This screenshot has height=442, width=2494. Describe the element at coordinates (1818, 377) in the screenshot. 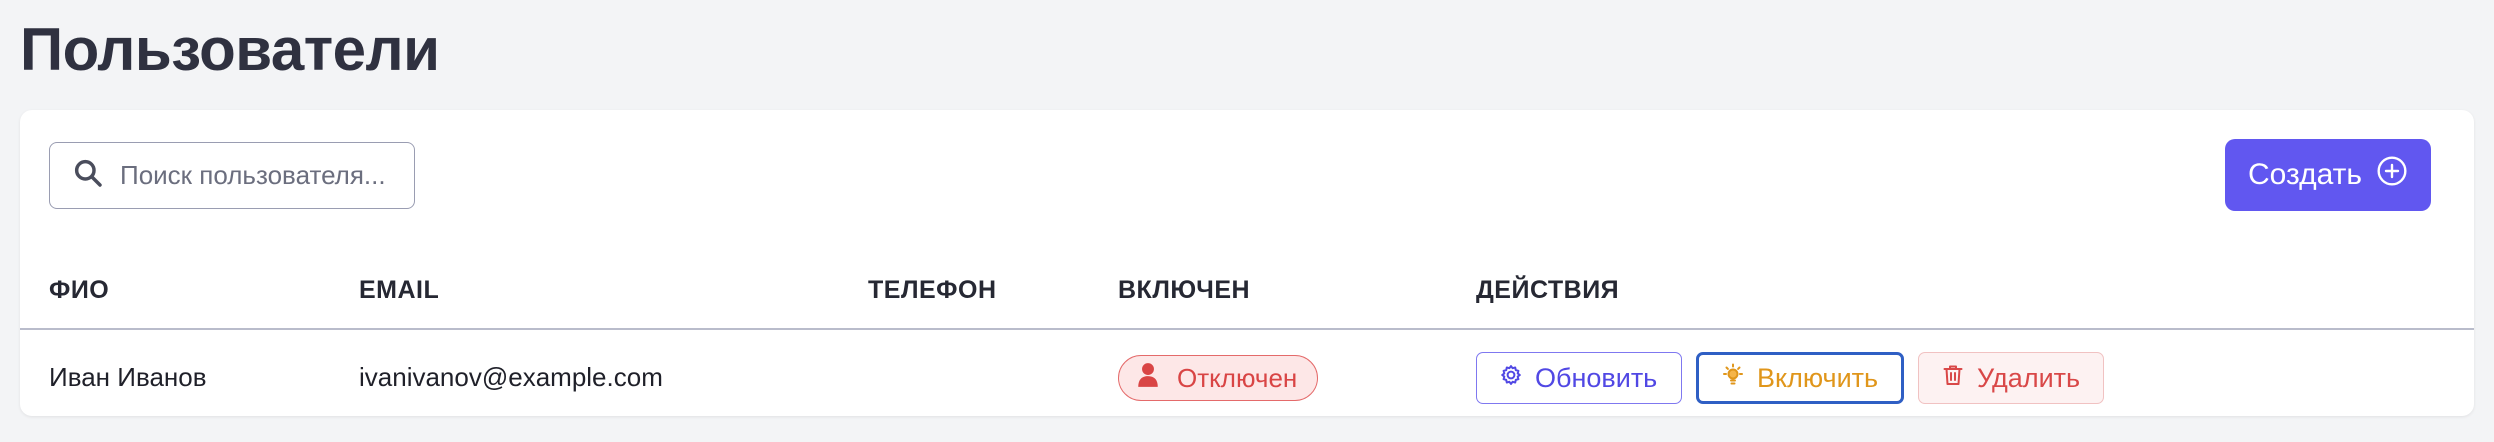

I see `enable-button-label: Включить` at that location.